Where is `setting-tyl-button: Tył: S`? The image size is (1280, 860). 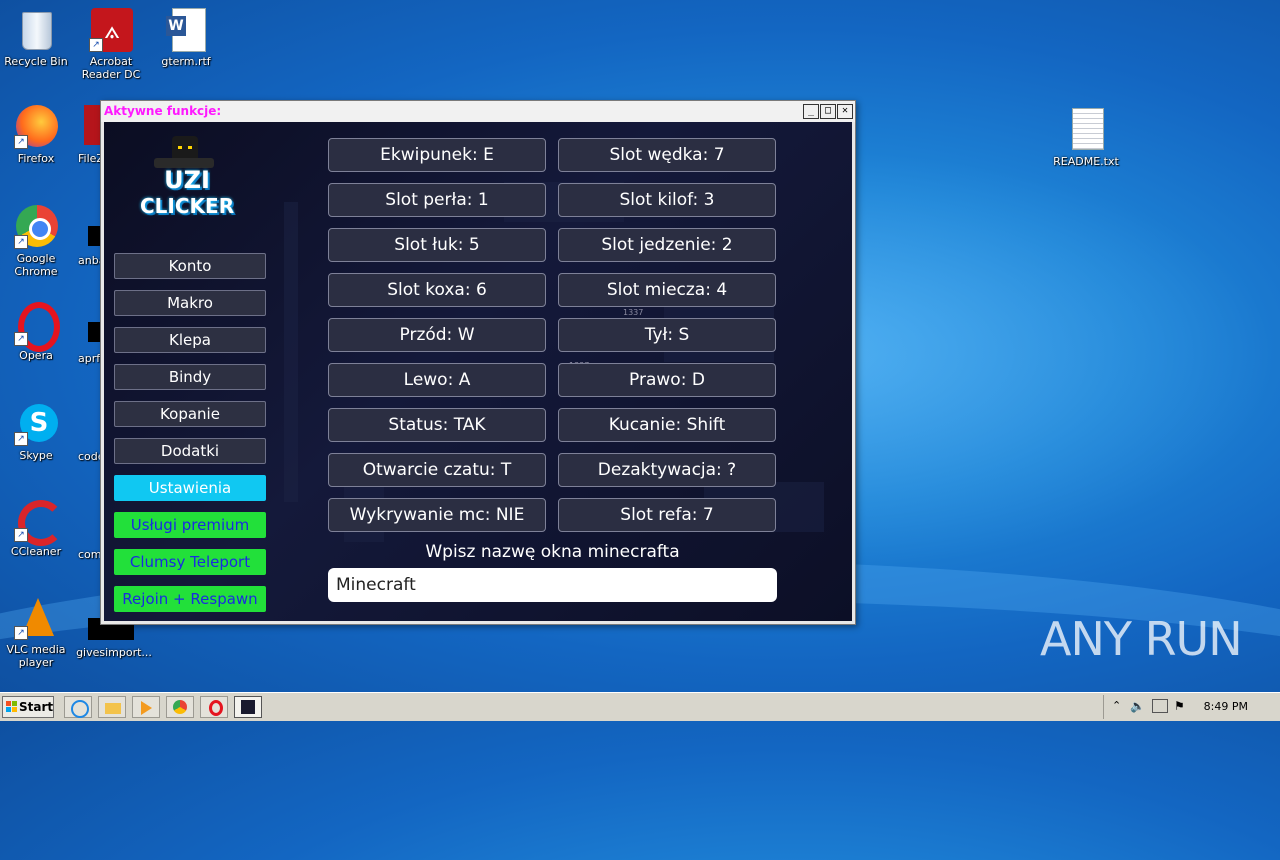
setting-tyl-button: Tył: S is located at coordinates (667, 335).